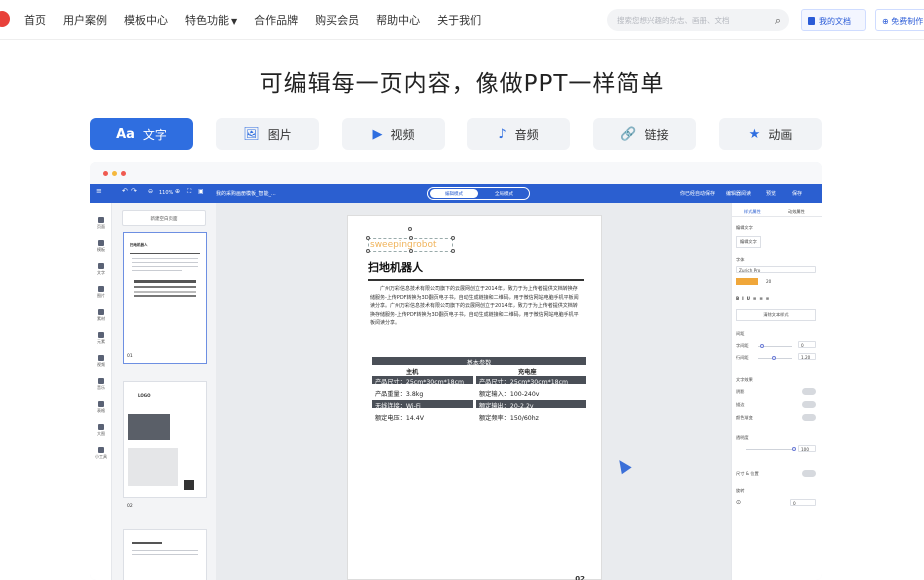  Describe the element at coordinates (752, 298) in the screenshot. I see `format-buttons: B I U ≡ ≡ ≡` at that location.